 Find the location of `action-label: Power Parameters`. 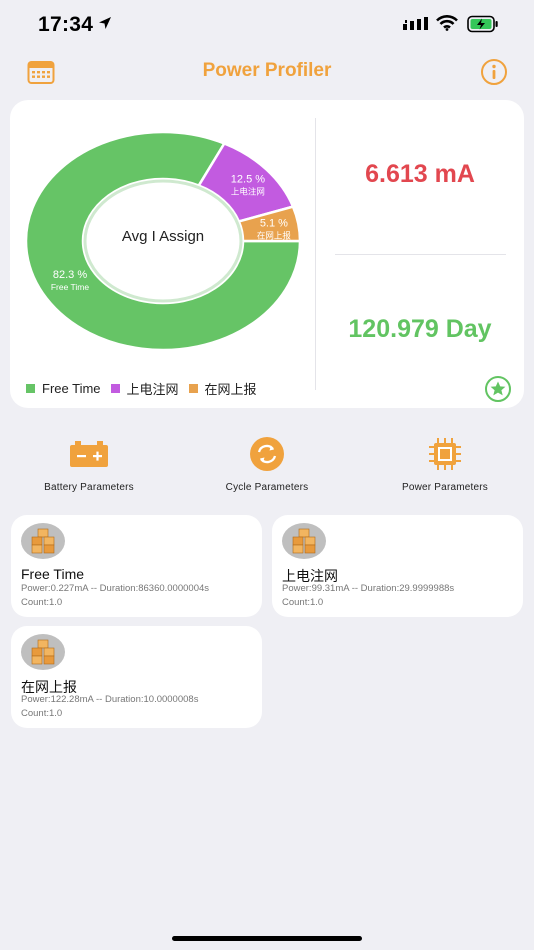

action-label: Power Parameters is located at coordinates (444, 487).